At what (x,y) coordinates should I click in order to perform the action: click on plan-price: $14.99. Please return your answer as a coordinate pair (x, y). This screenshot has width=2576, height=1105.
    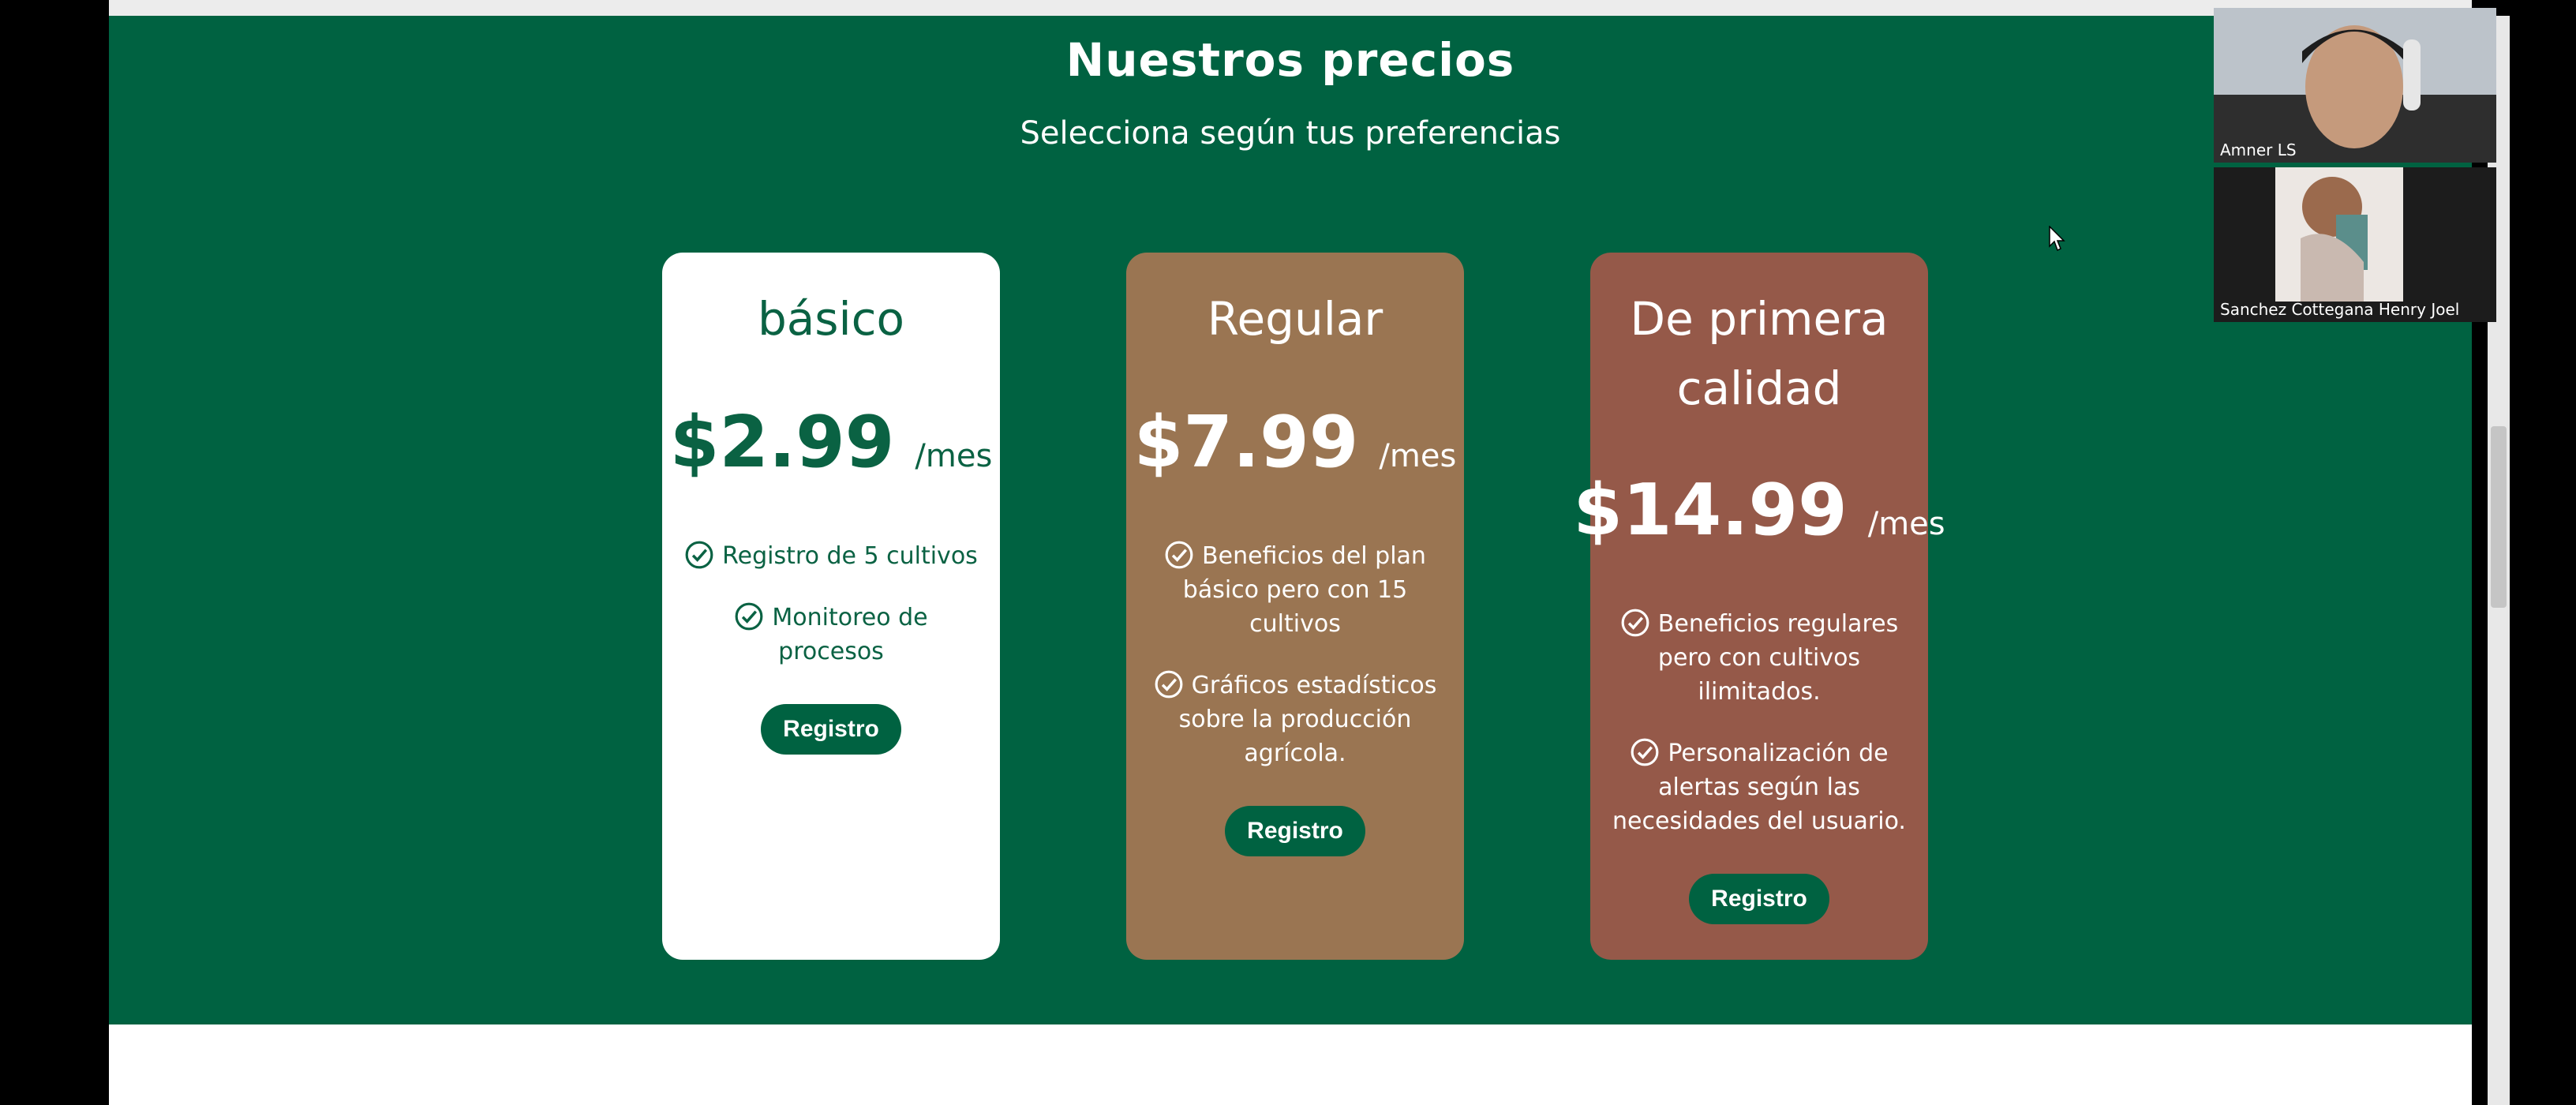
    Looking at the image, I should click on (1710, 510).